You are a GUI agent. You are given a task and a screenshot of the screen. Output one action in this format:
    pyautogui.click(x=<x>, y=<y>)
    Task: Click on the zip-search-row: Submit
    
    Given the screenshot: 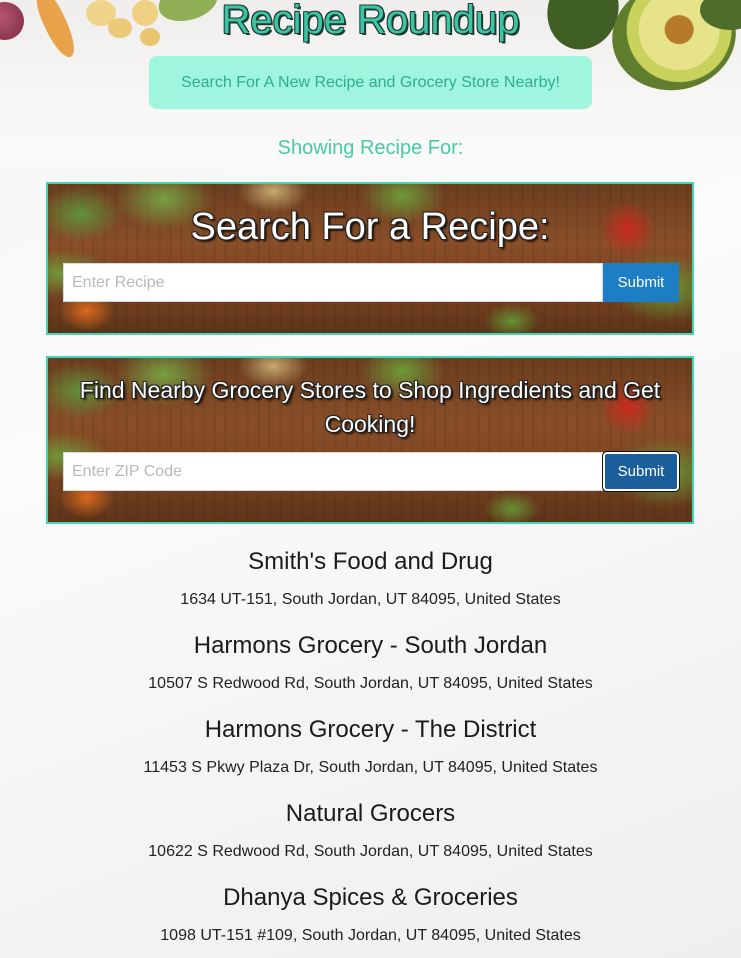 What is the action you would take?
    pyautogui.click(x=371, y=471)
    